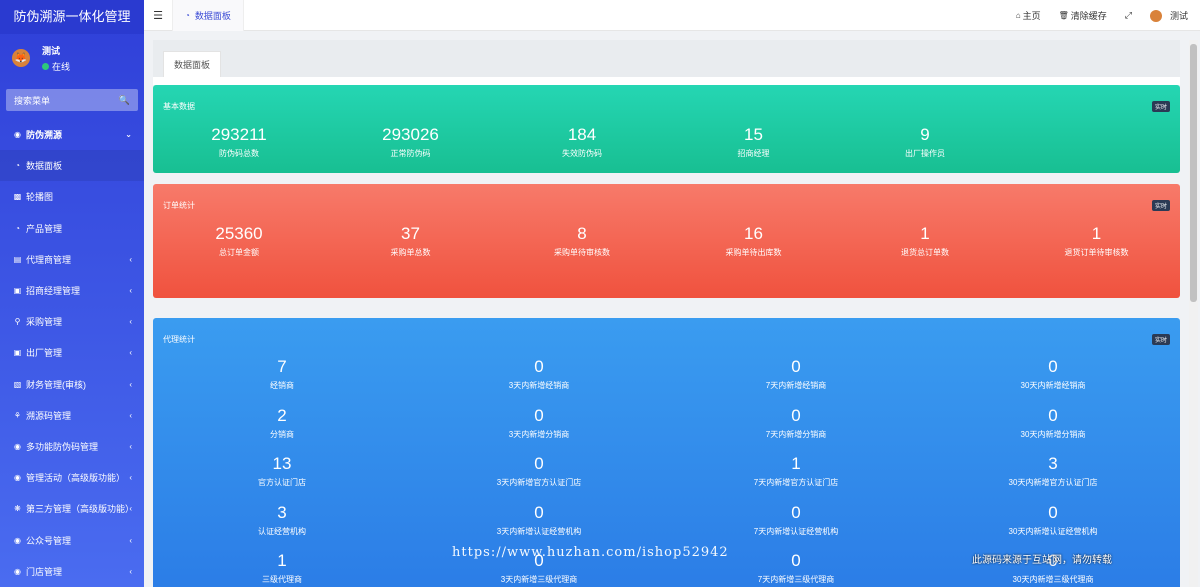 The height and width of the screenshot is (587, 1200). I want to click on stat-item: 293026 正常防伪码, so click(411, 142).